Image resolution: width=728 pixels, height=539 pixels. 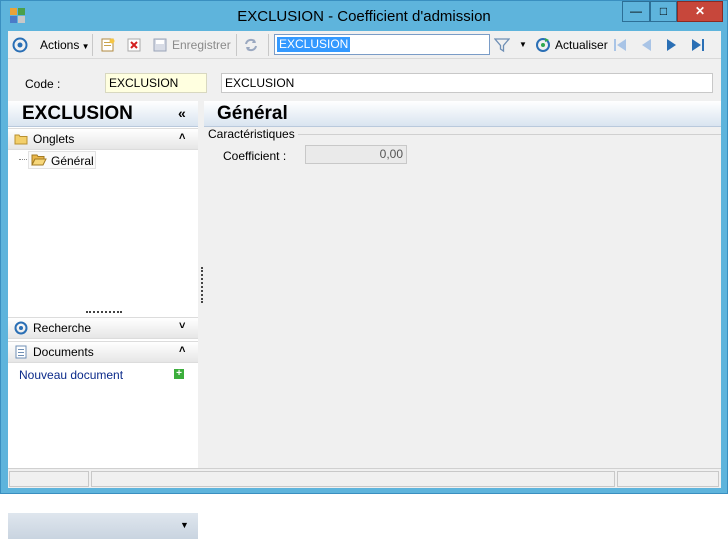 I want to click on filter-icon, so click(x=502, y=45).